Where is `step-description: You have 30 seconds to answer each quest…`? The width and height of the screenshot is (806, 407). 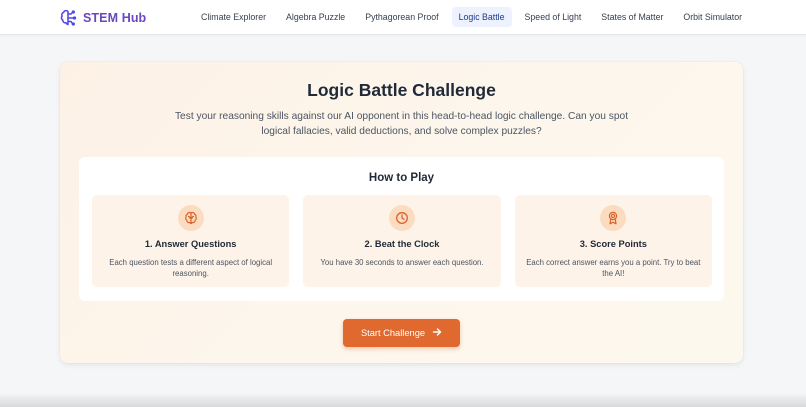
step-description: You have 30 seconds to answer each quest… is located at coordinates (402, 262).